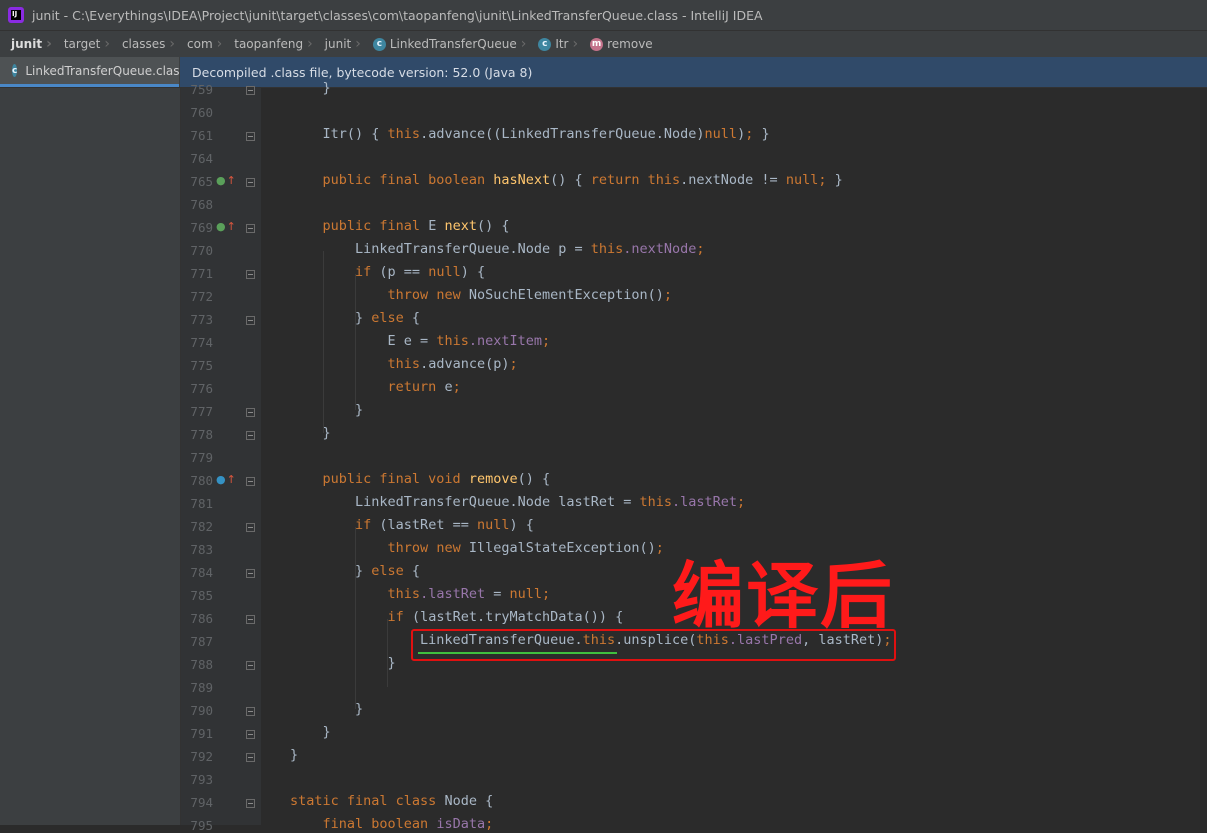 The height and width of the screenshot is (833, 1207). What do you see at coordinates (271, 44) in the screenshot?
I see `breadcrumb-item-taopanfeng: taopanfeng ›` at bounding box center [271, 44].